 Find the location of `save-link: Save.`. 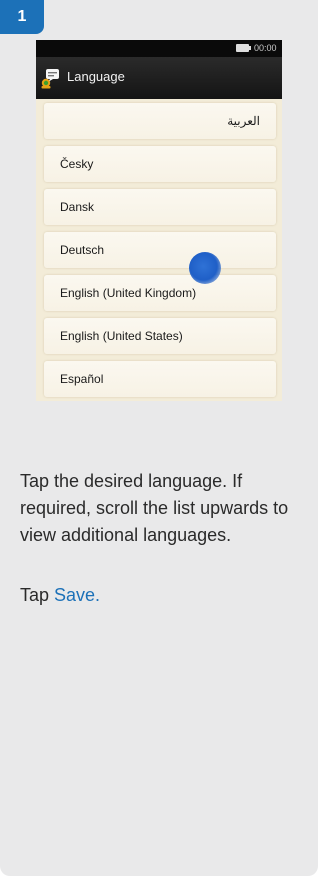

save-link: Save. is located at coordinates (77, 595).